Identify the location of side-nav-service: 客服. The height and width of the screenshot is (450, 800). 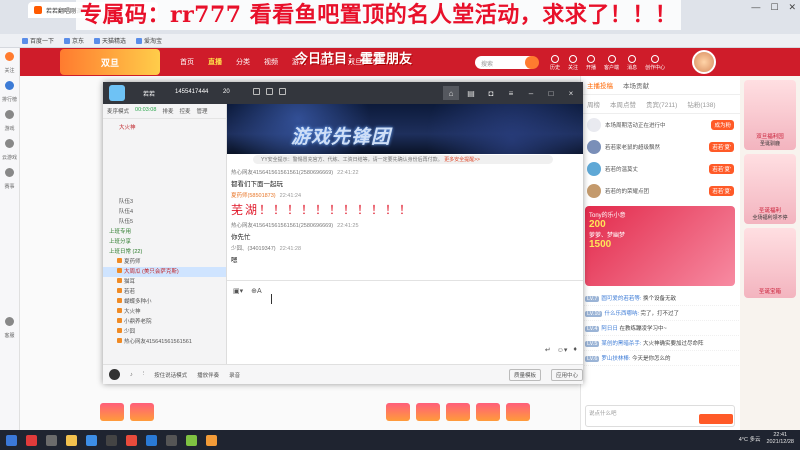
(9, 336).